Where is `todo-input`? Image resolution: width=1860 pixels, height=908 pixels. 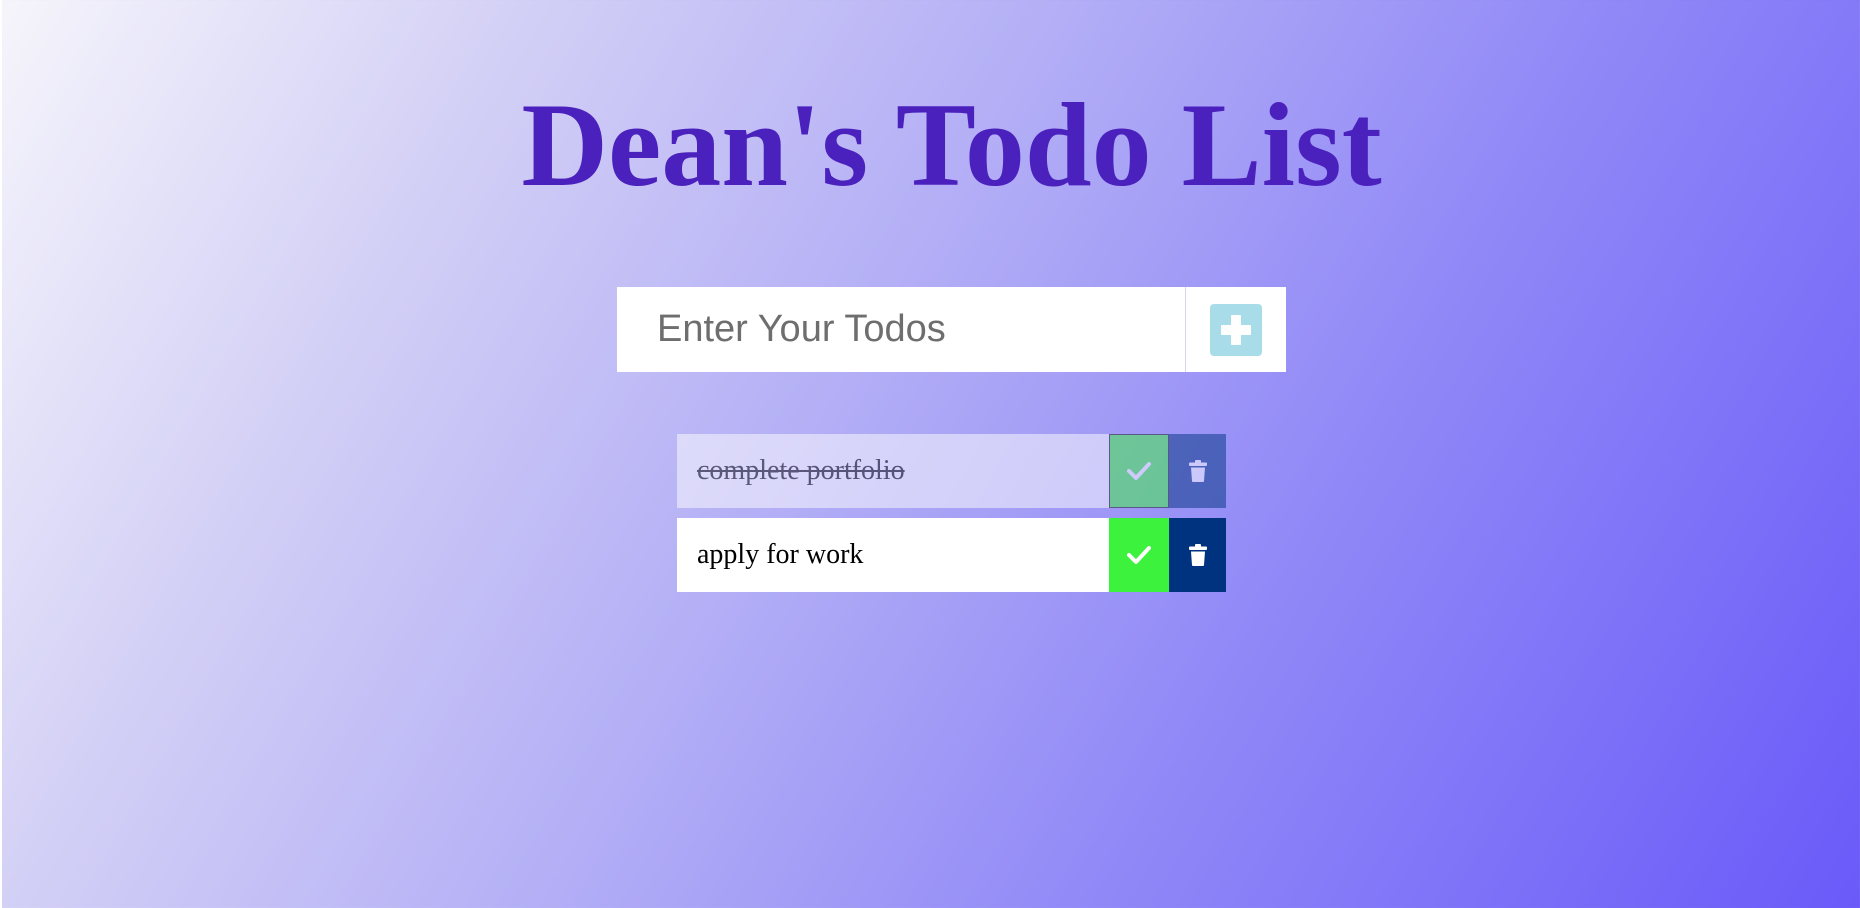
todo-input is located at coordinates (901, 329).